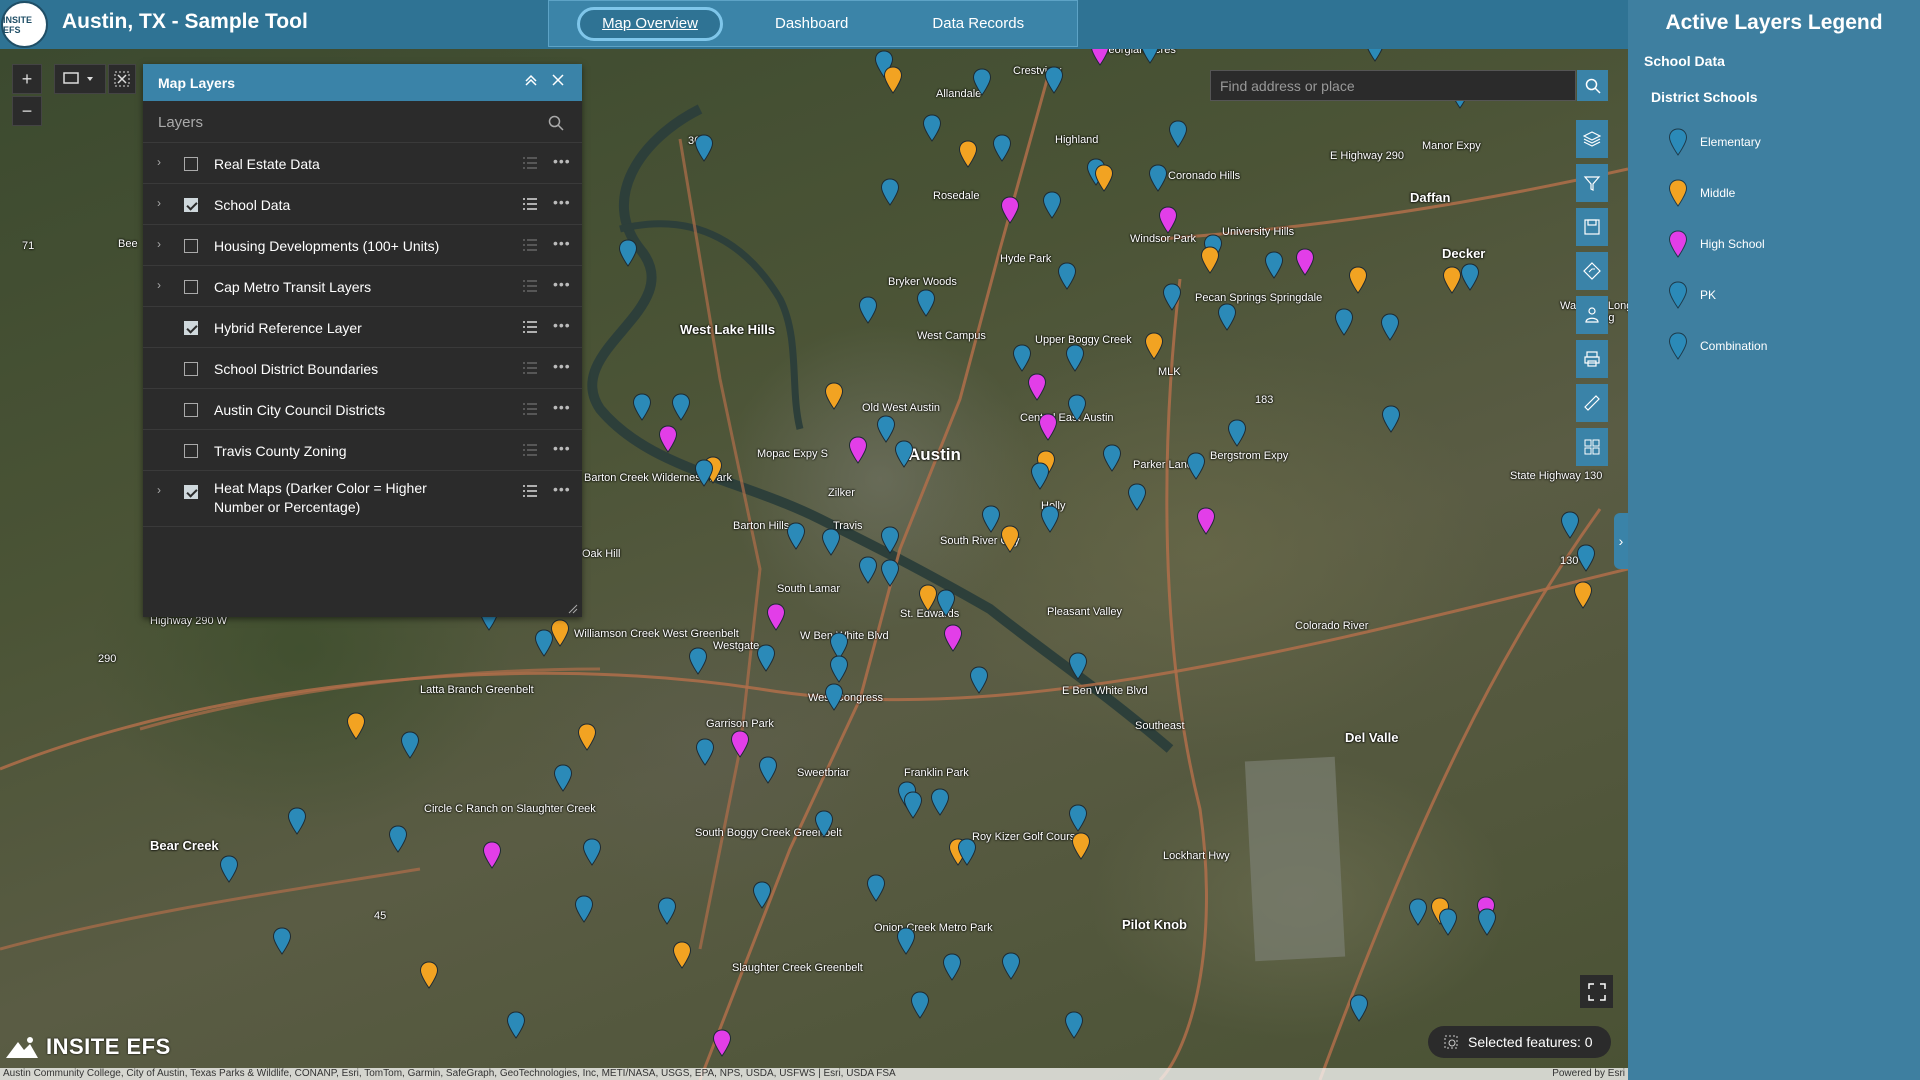  I want to click on layer-row: School District Boundaries •••, so click(362, 368).